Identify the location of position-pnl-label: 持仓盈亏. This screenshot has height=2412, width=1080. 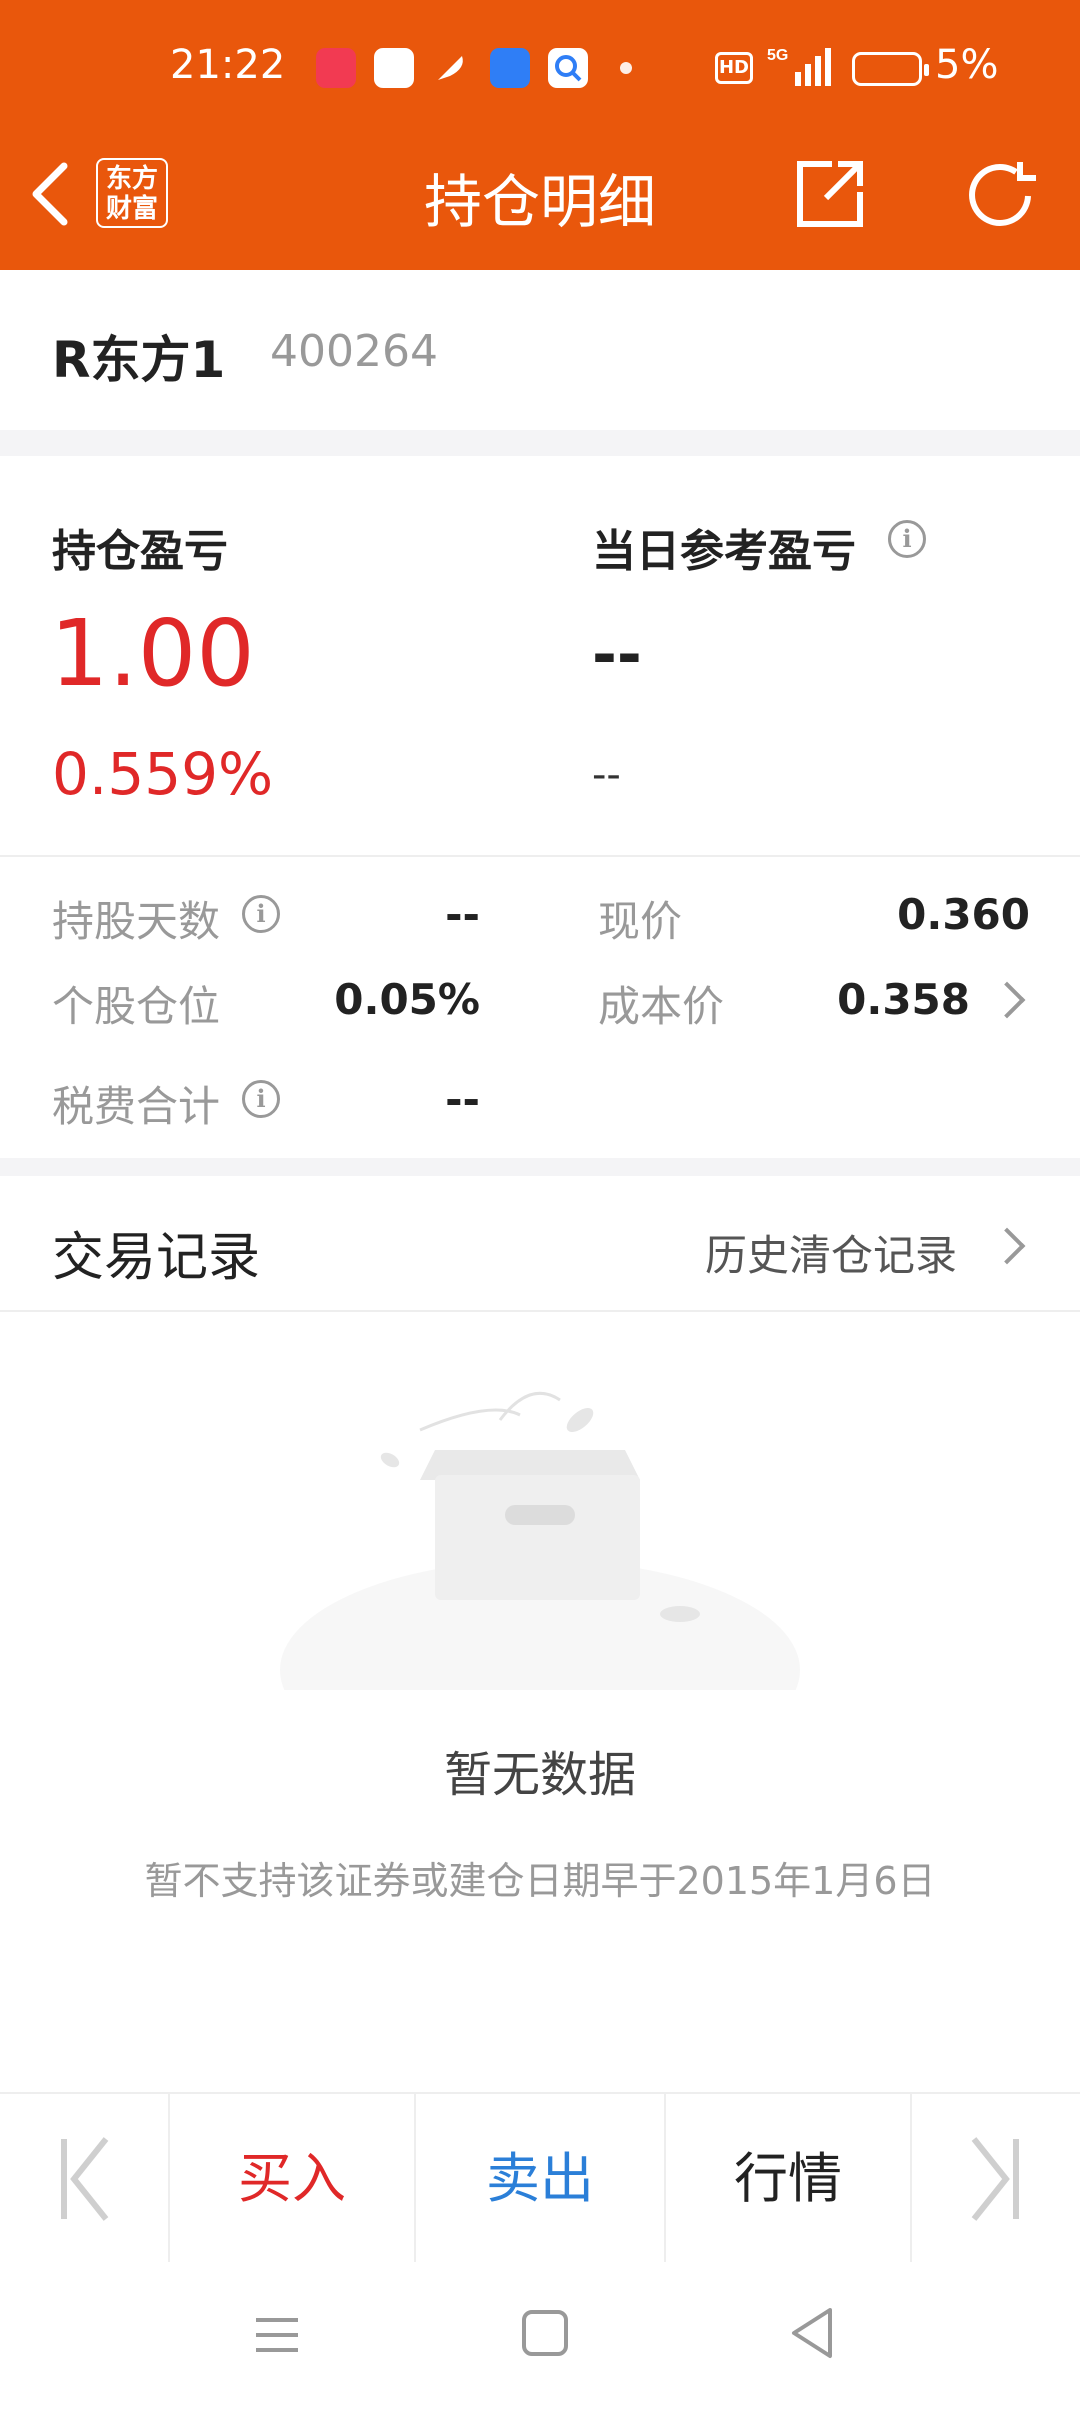
(140, 551).